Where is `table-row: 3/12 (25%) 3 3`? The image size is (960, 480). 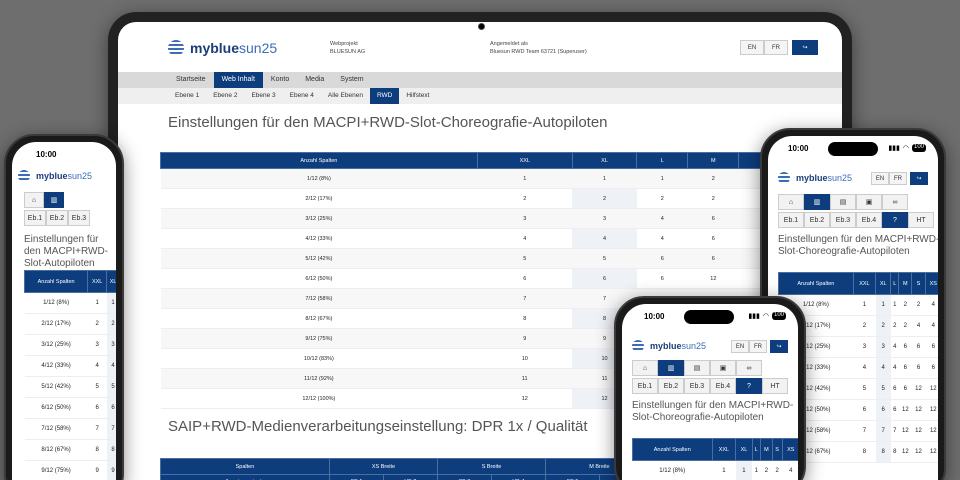 table-row: 3/12 (25%) 3 3 is located at coordinates (70, 345).